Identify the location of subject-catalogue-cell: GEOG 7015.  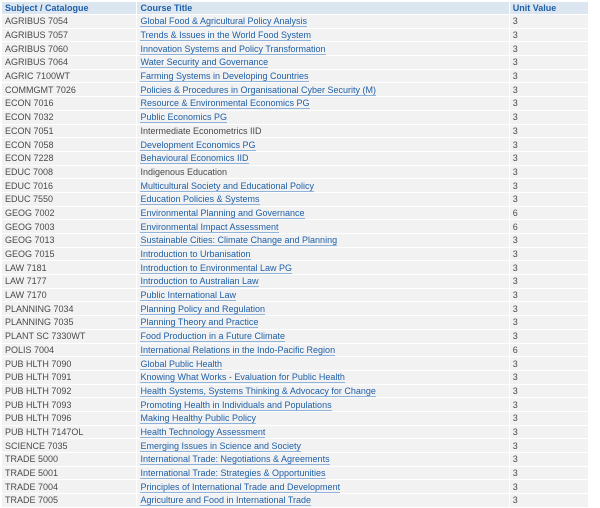
(69, 254).